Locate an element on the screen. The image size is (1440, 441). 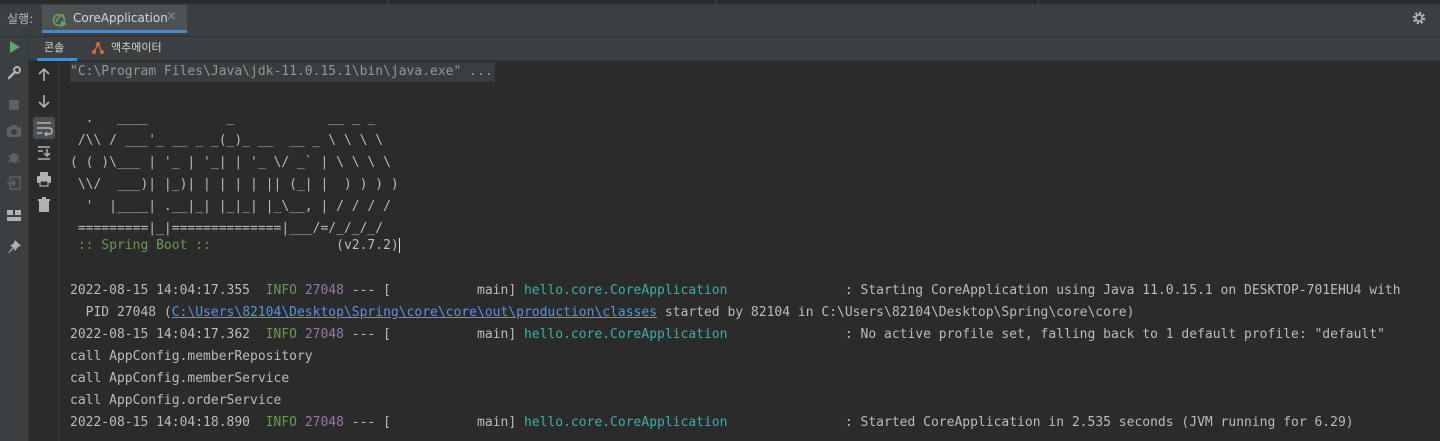
spring-app-icon is located at coordinates (59, 20).